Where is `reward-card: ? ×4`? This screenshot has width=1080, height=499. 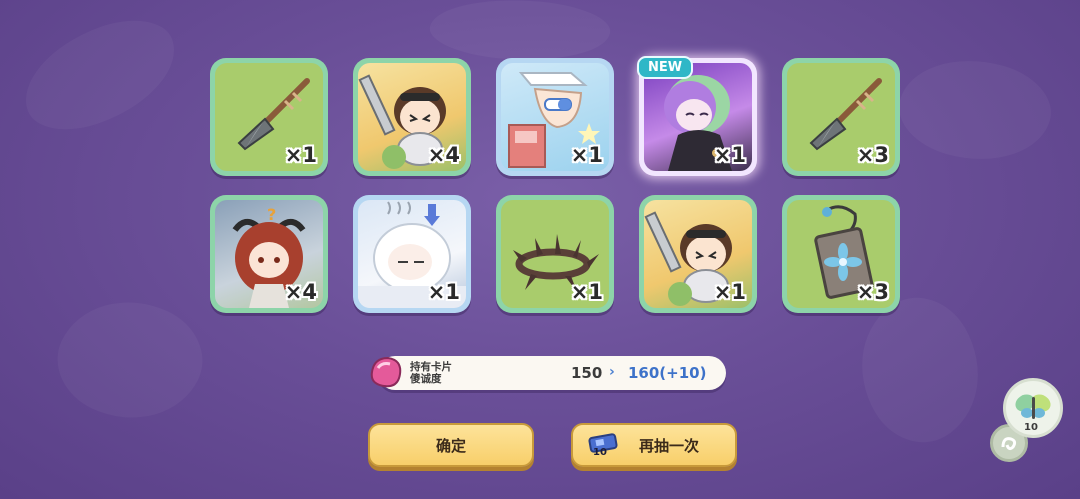 reward-card: ? ×4 is located at coordinates (269, 254).